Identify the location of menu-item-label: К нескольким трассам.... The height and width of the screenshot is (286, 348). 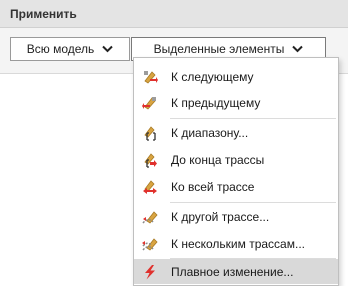
(238, 243).